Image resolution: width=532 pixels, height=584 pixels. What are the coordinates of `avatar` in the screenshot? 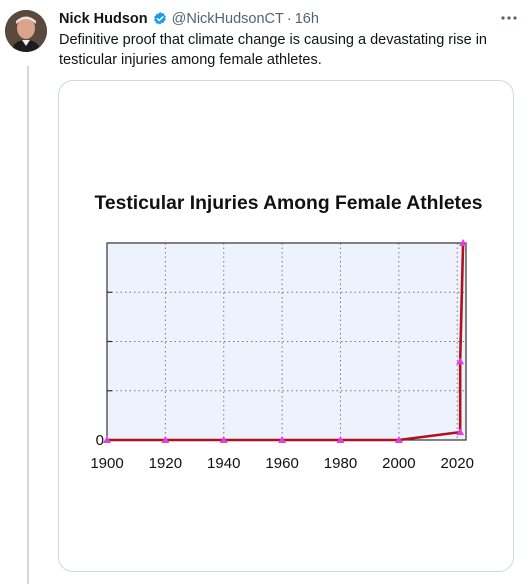 It's located at (26, 31).